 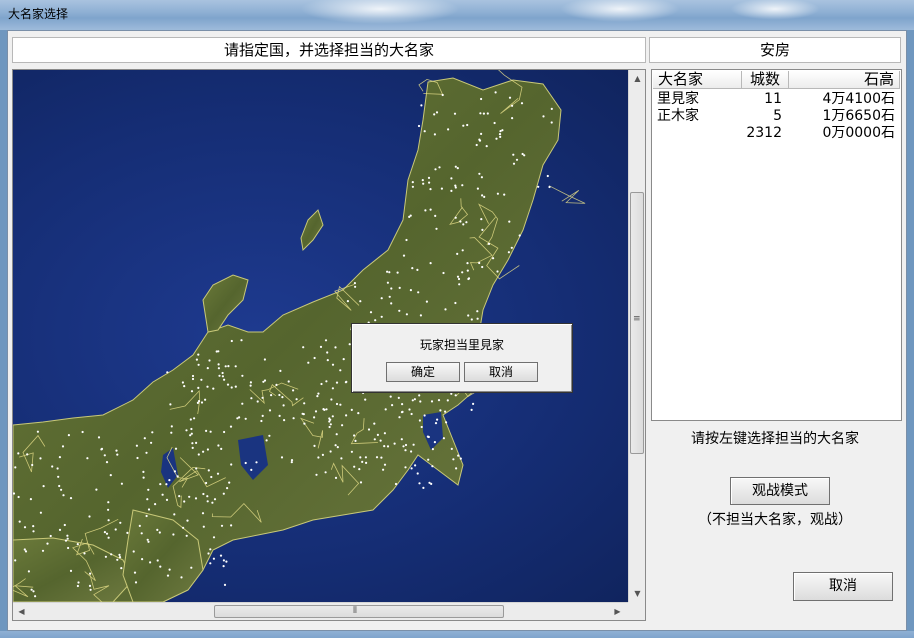 I want to click on scrollbar-corner, so click(x=636, y=611).